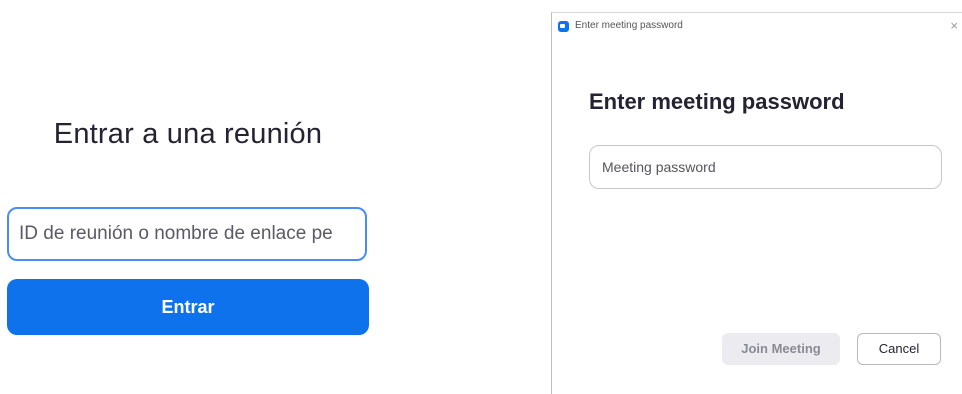 This screenshot has width=962, height=394. I want to click on meeting-id-input: ID de reunión o nombre de enlace pe, so click(187, 234).